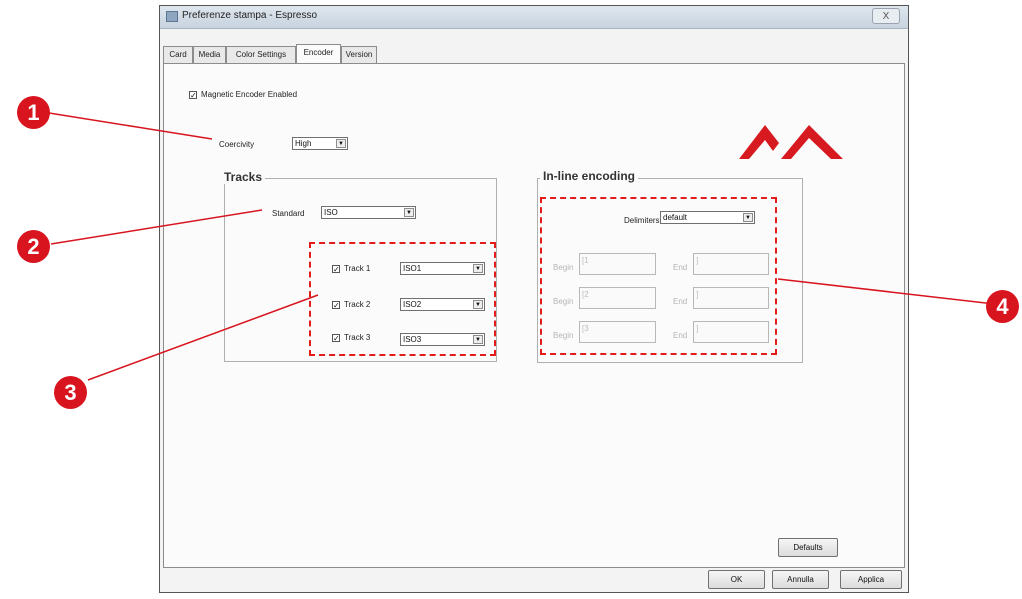 The height and width of the screenshot is (599, 1022). I want to click on callout-4-badge: 4, so click(1002, 306).